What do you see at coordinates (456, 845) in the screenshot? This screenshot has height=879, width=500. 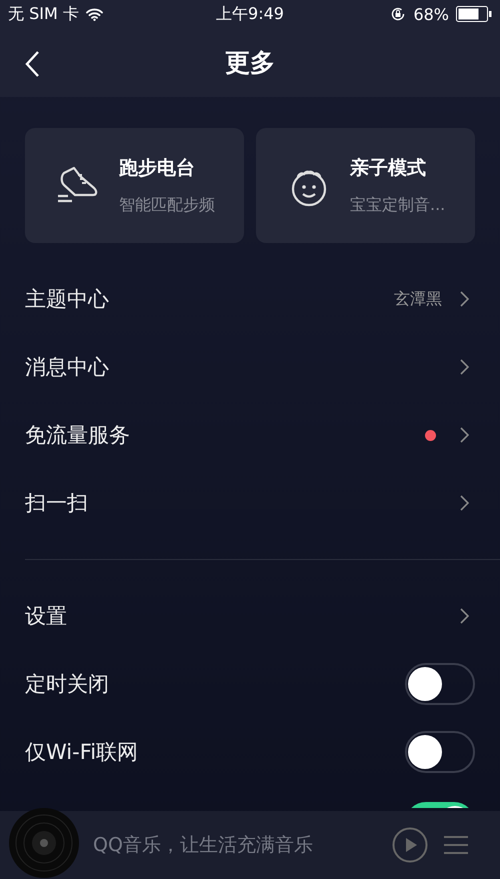 I see `playlist-icon` at bounding box center [456, 845].